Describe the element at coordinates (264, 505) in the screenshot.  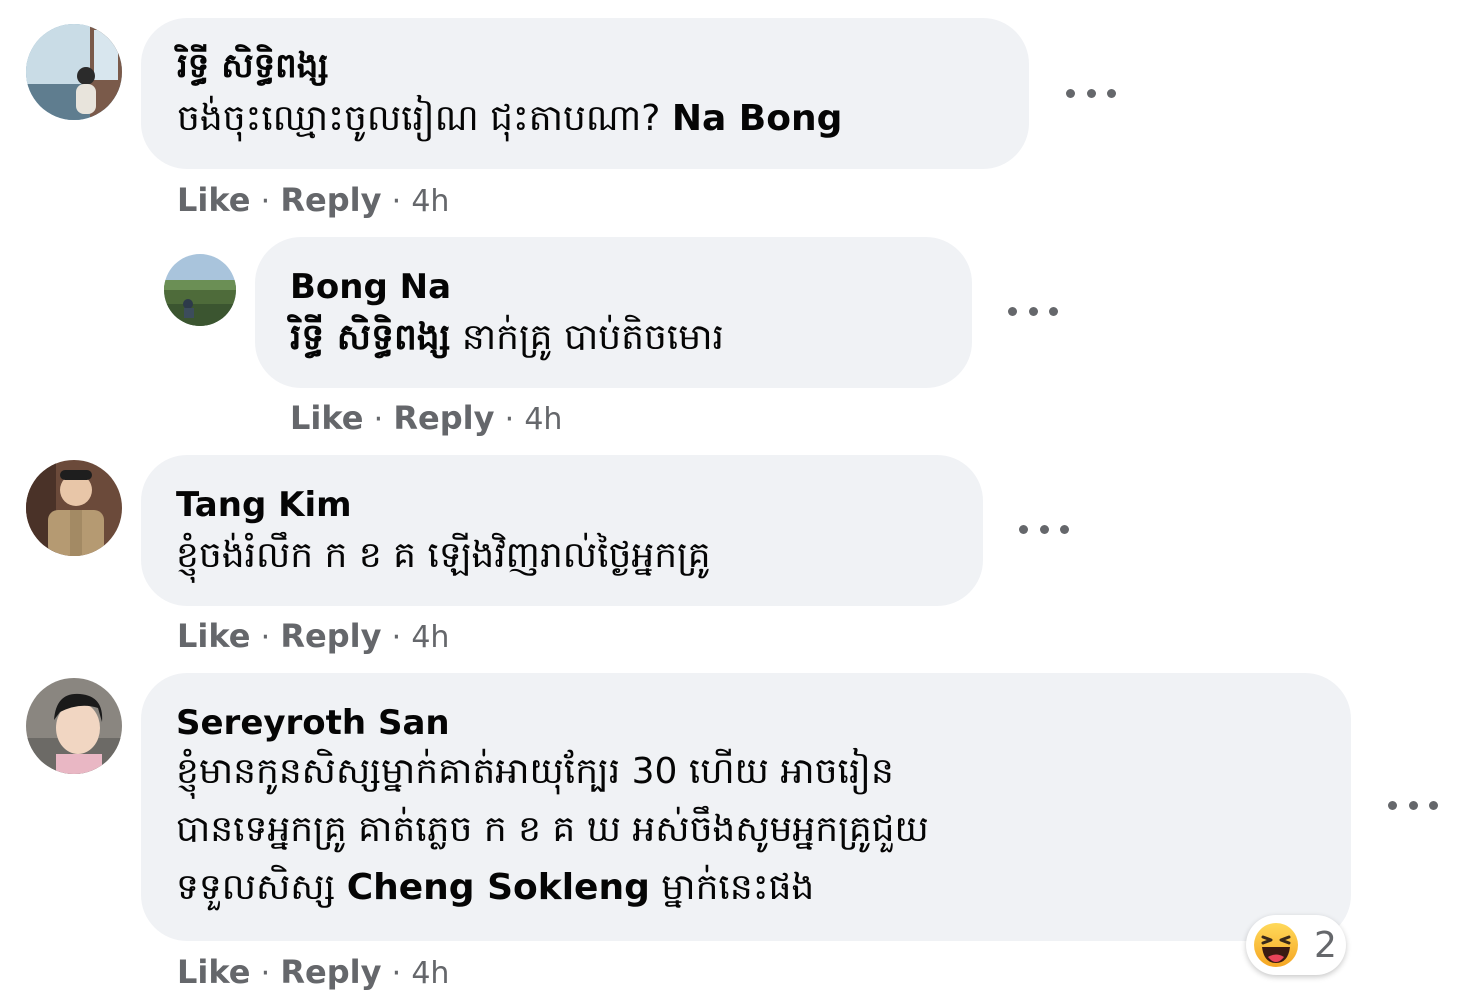
I see `comment-author: Tang Kim` at that location.